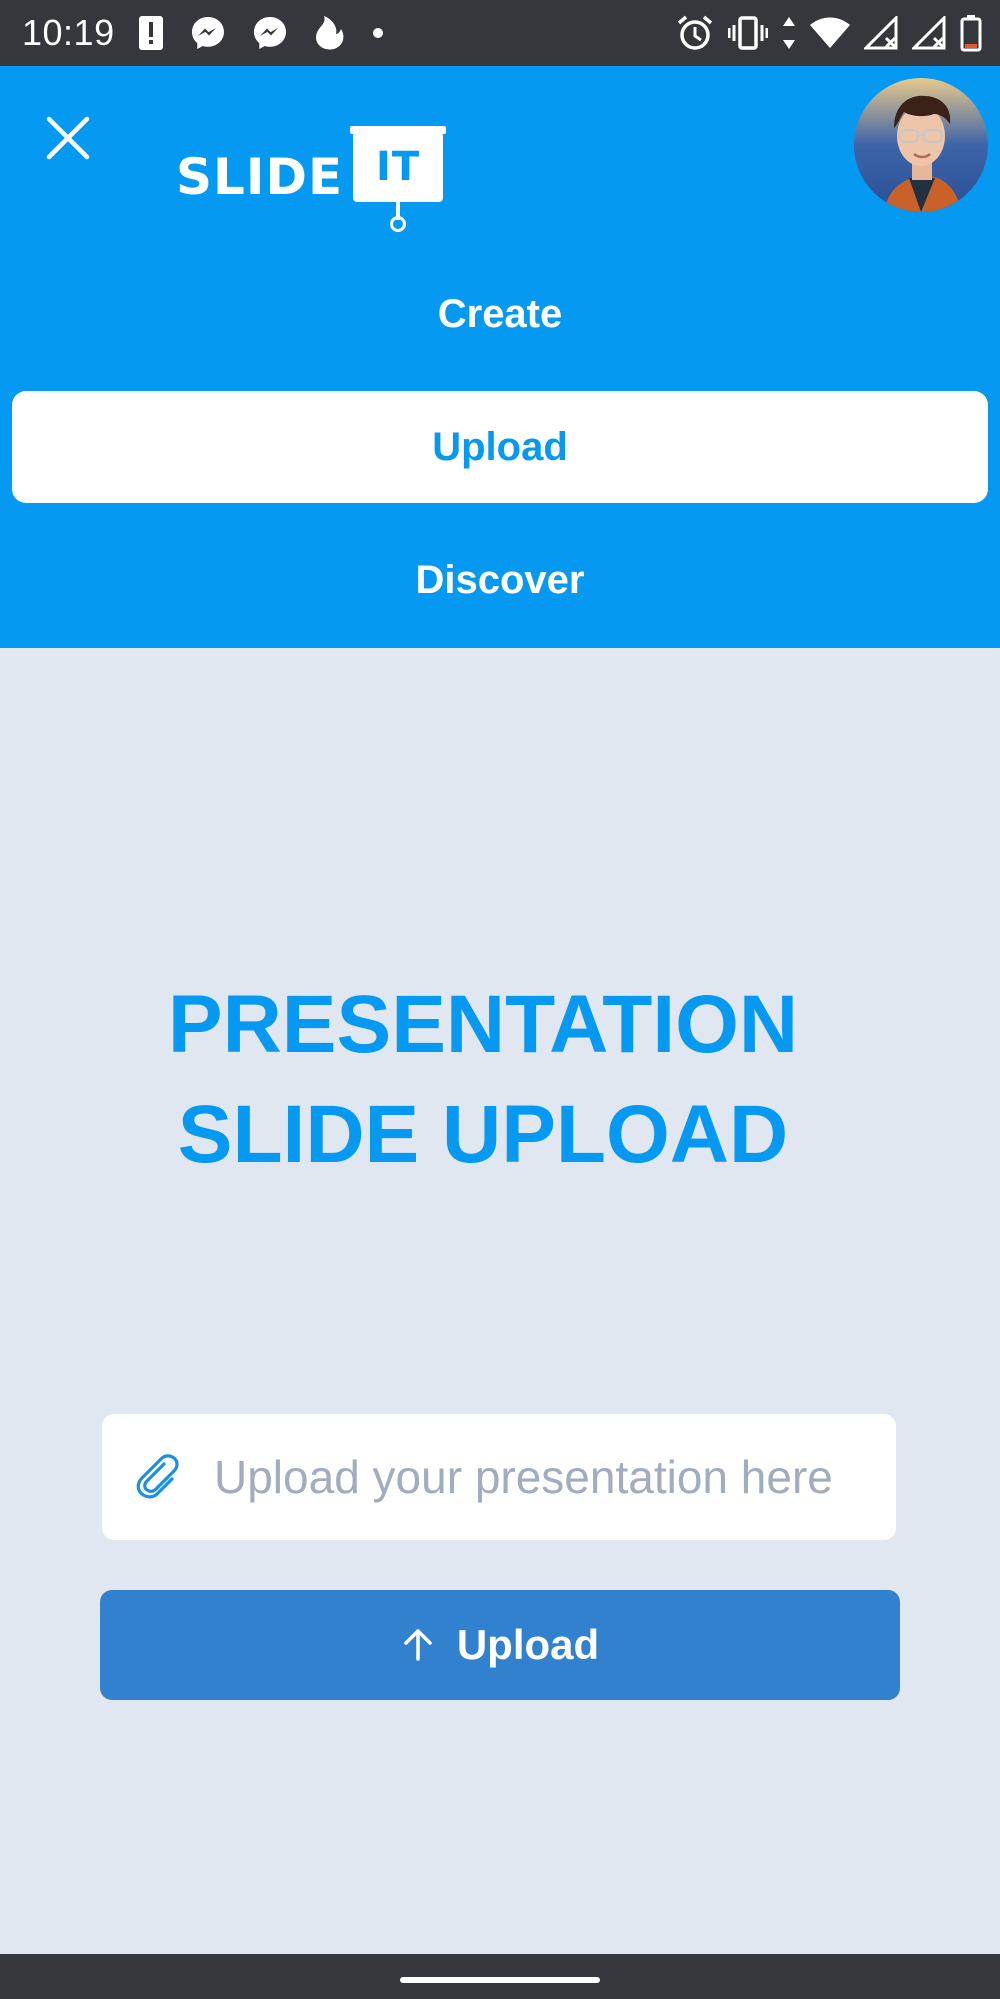 The height and width of the screenshot is (1999, 1000). What do you see at coordinates (483, 1134) in the screenshot?
I see `page-title-line-2: SLIDE UPLOAD` at bounding box center [483, 1134].